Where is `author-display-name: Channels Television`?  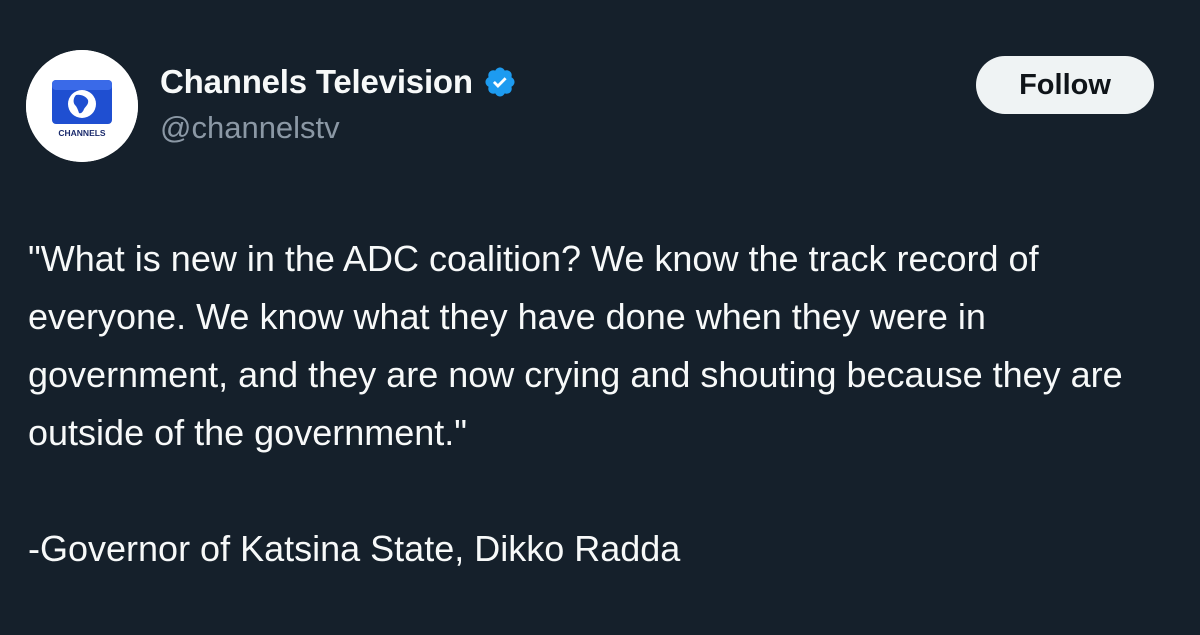 author-display-name: Channels Television is located at coordinates (316, 82).